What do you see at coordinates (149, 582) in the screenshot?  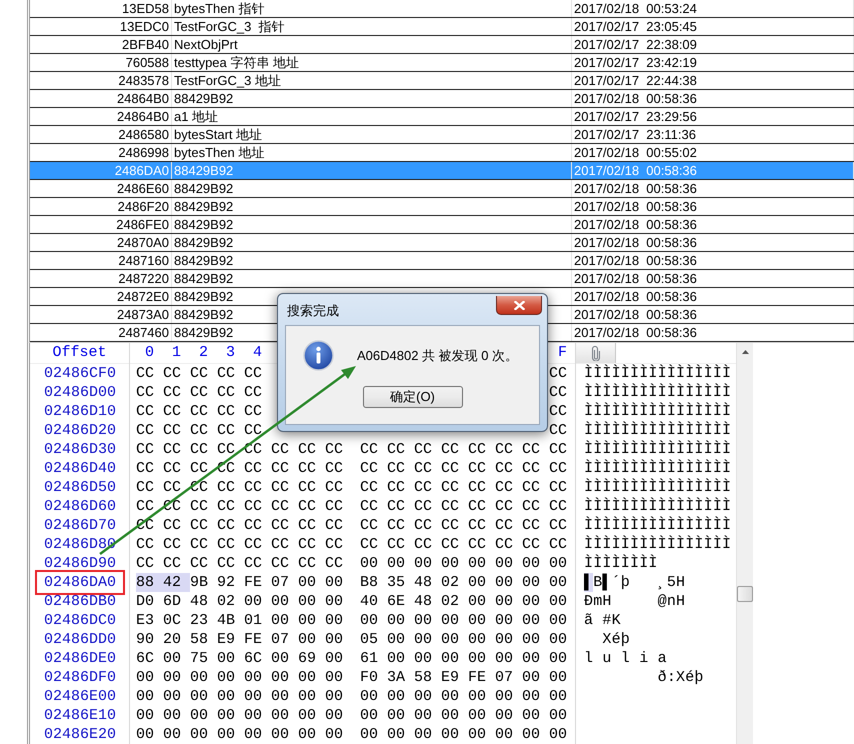 I see `hex-byte: 88` at bounding box center [149, 582].